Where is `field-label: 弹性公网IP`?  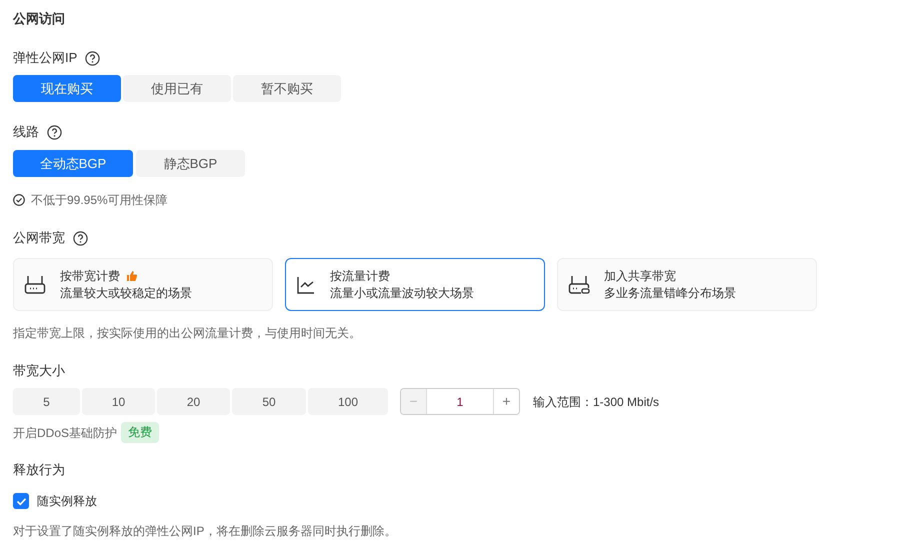 field-label: 弹性公网IP is located at coordinates (45, 58).